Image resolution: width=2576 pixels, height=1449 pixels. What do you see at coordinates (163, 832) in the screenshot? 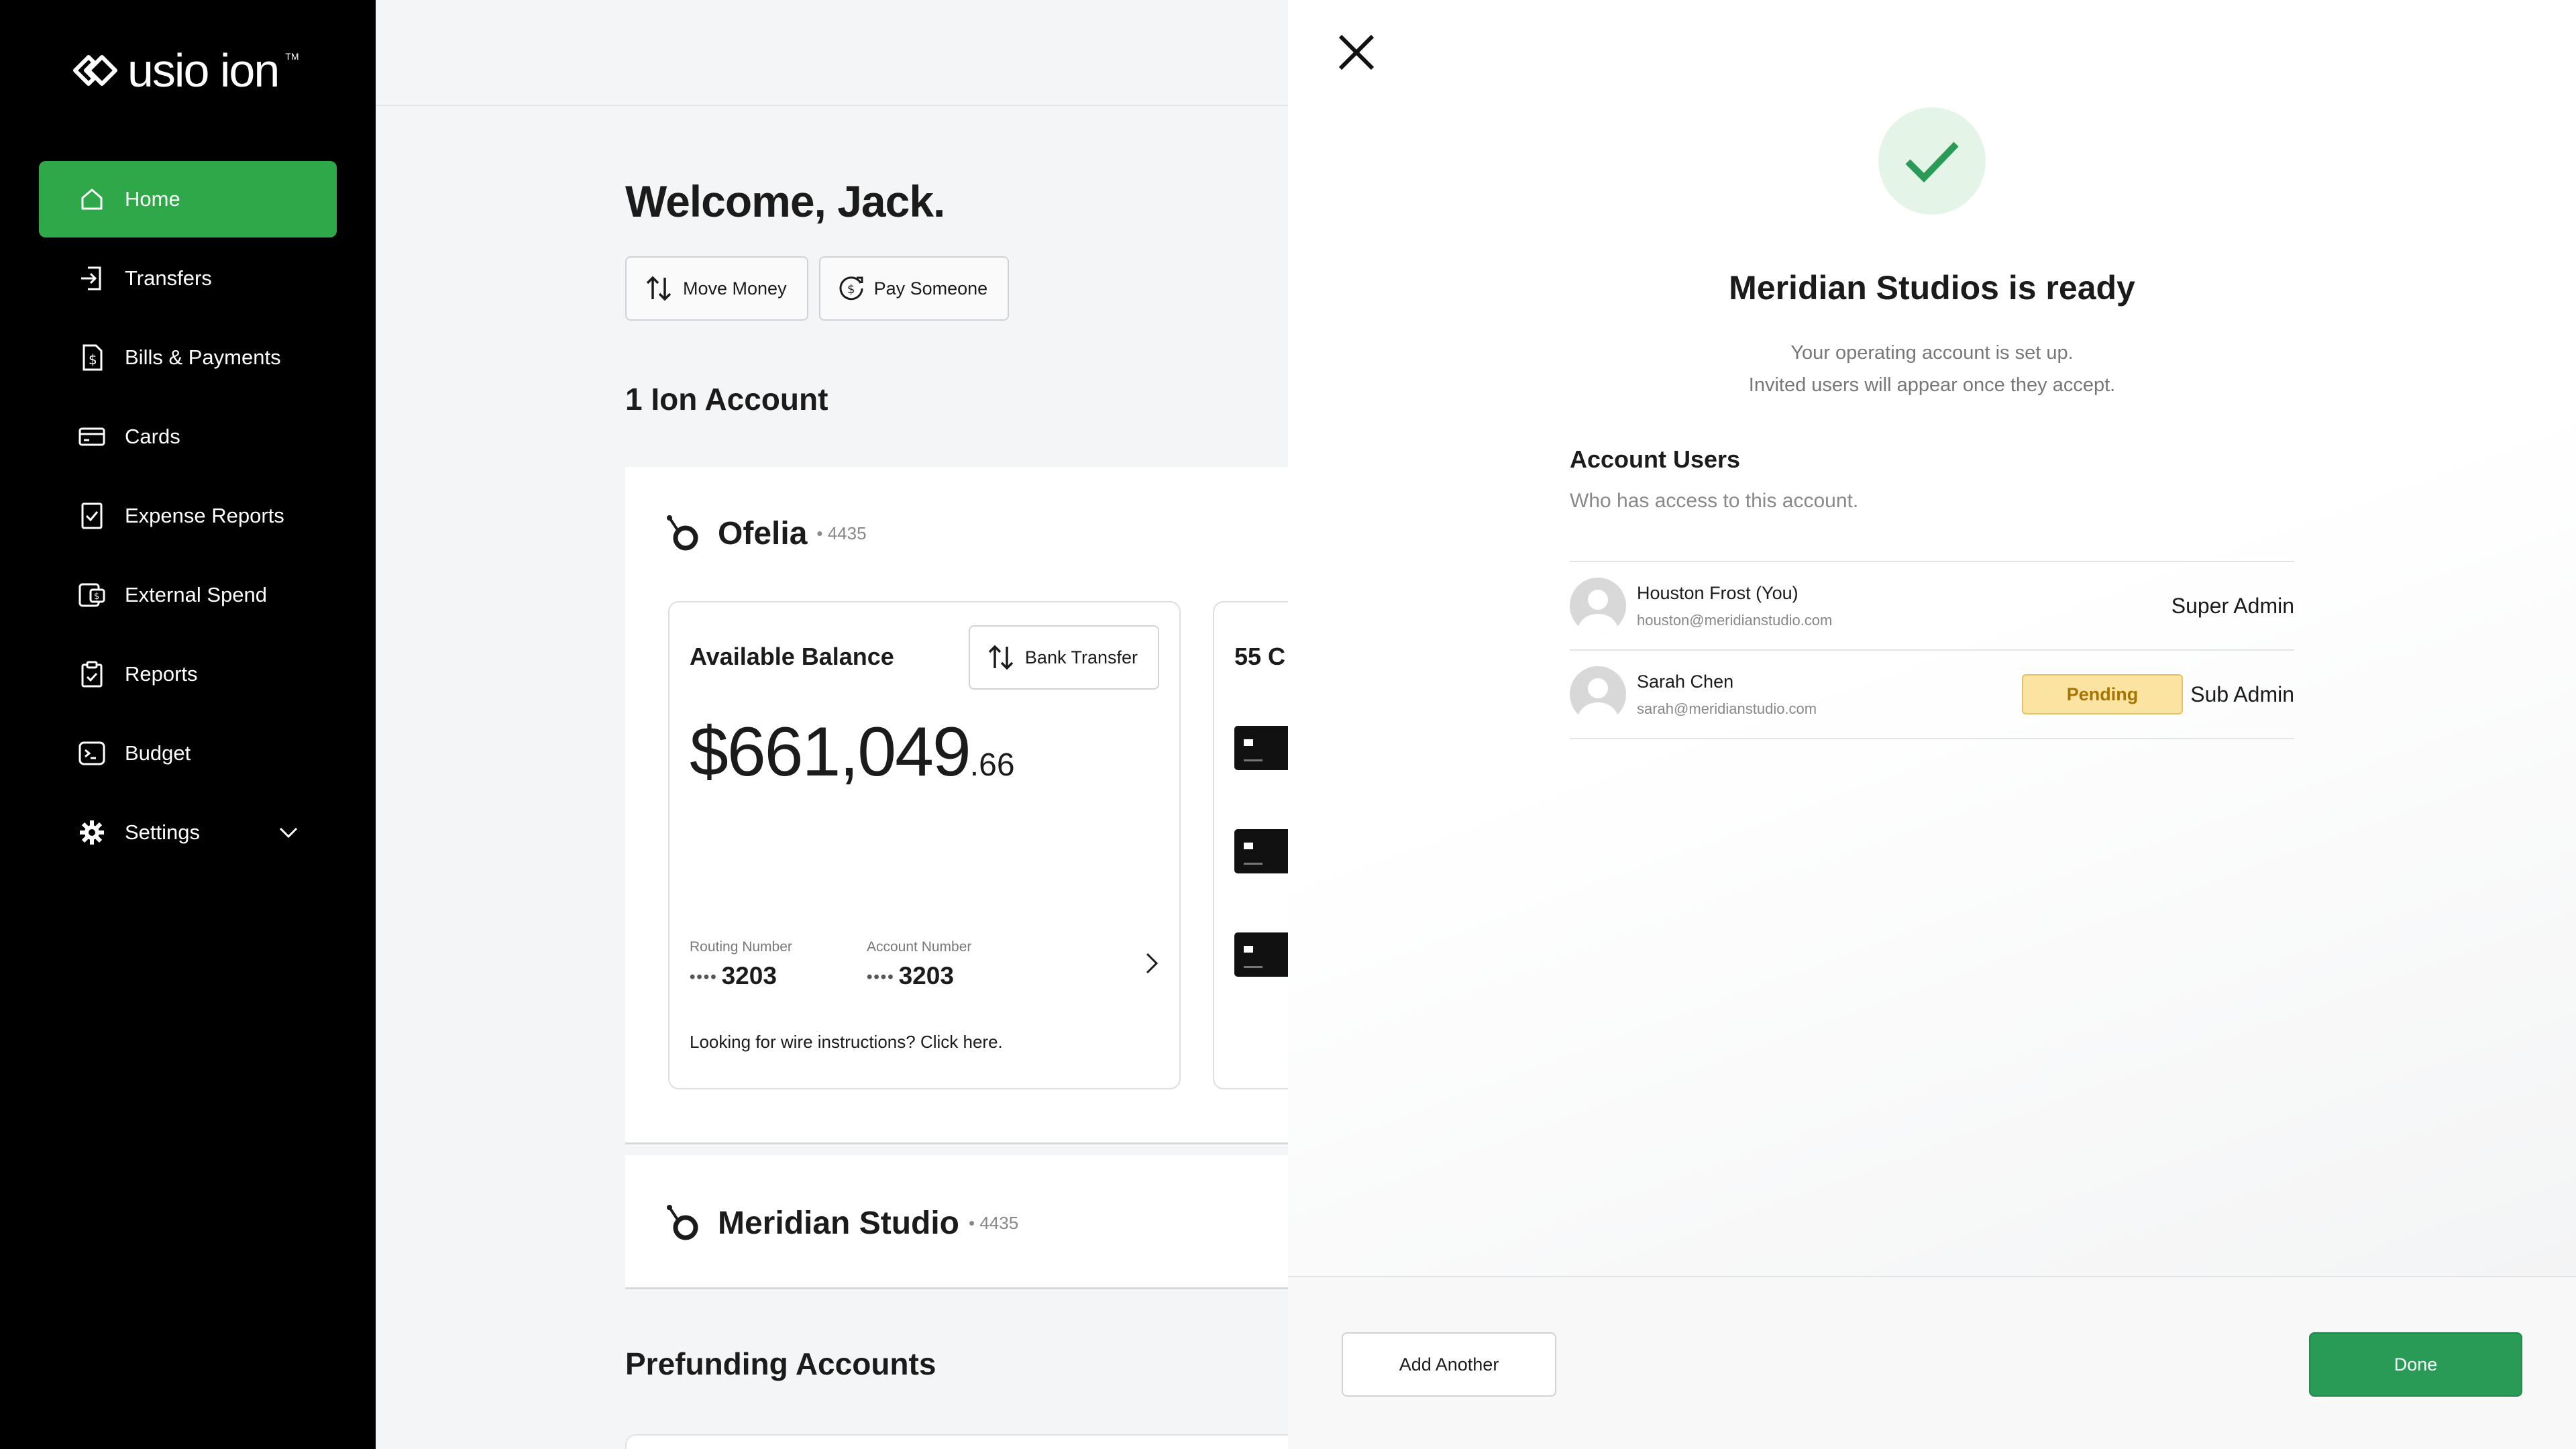
I see `sidebar-item-label: Settings` at bounding box center [163, 832].